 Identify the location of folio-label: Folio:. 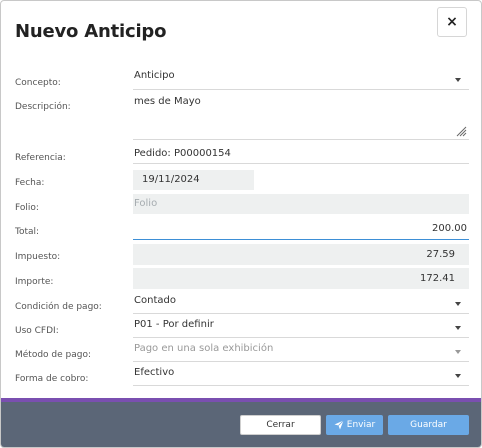
(27, 208).